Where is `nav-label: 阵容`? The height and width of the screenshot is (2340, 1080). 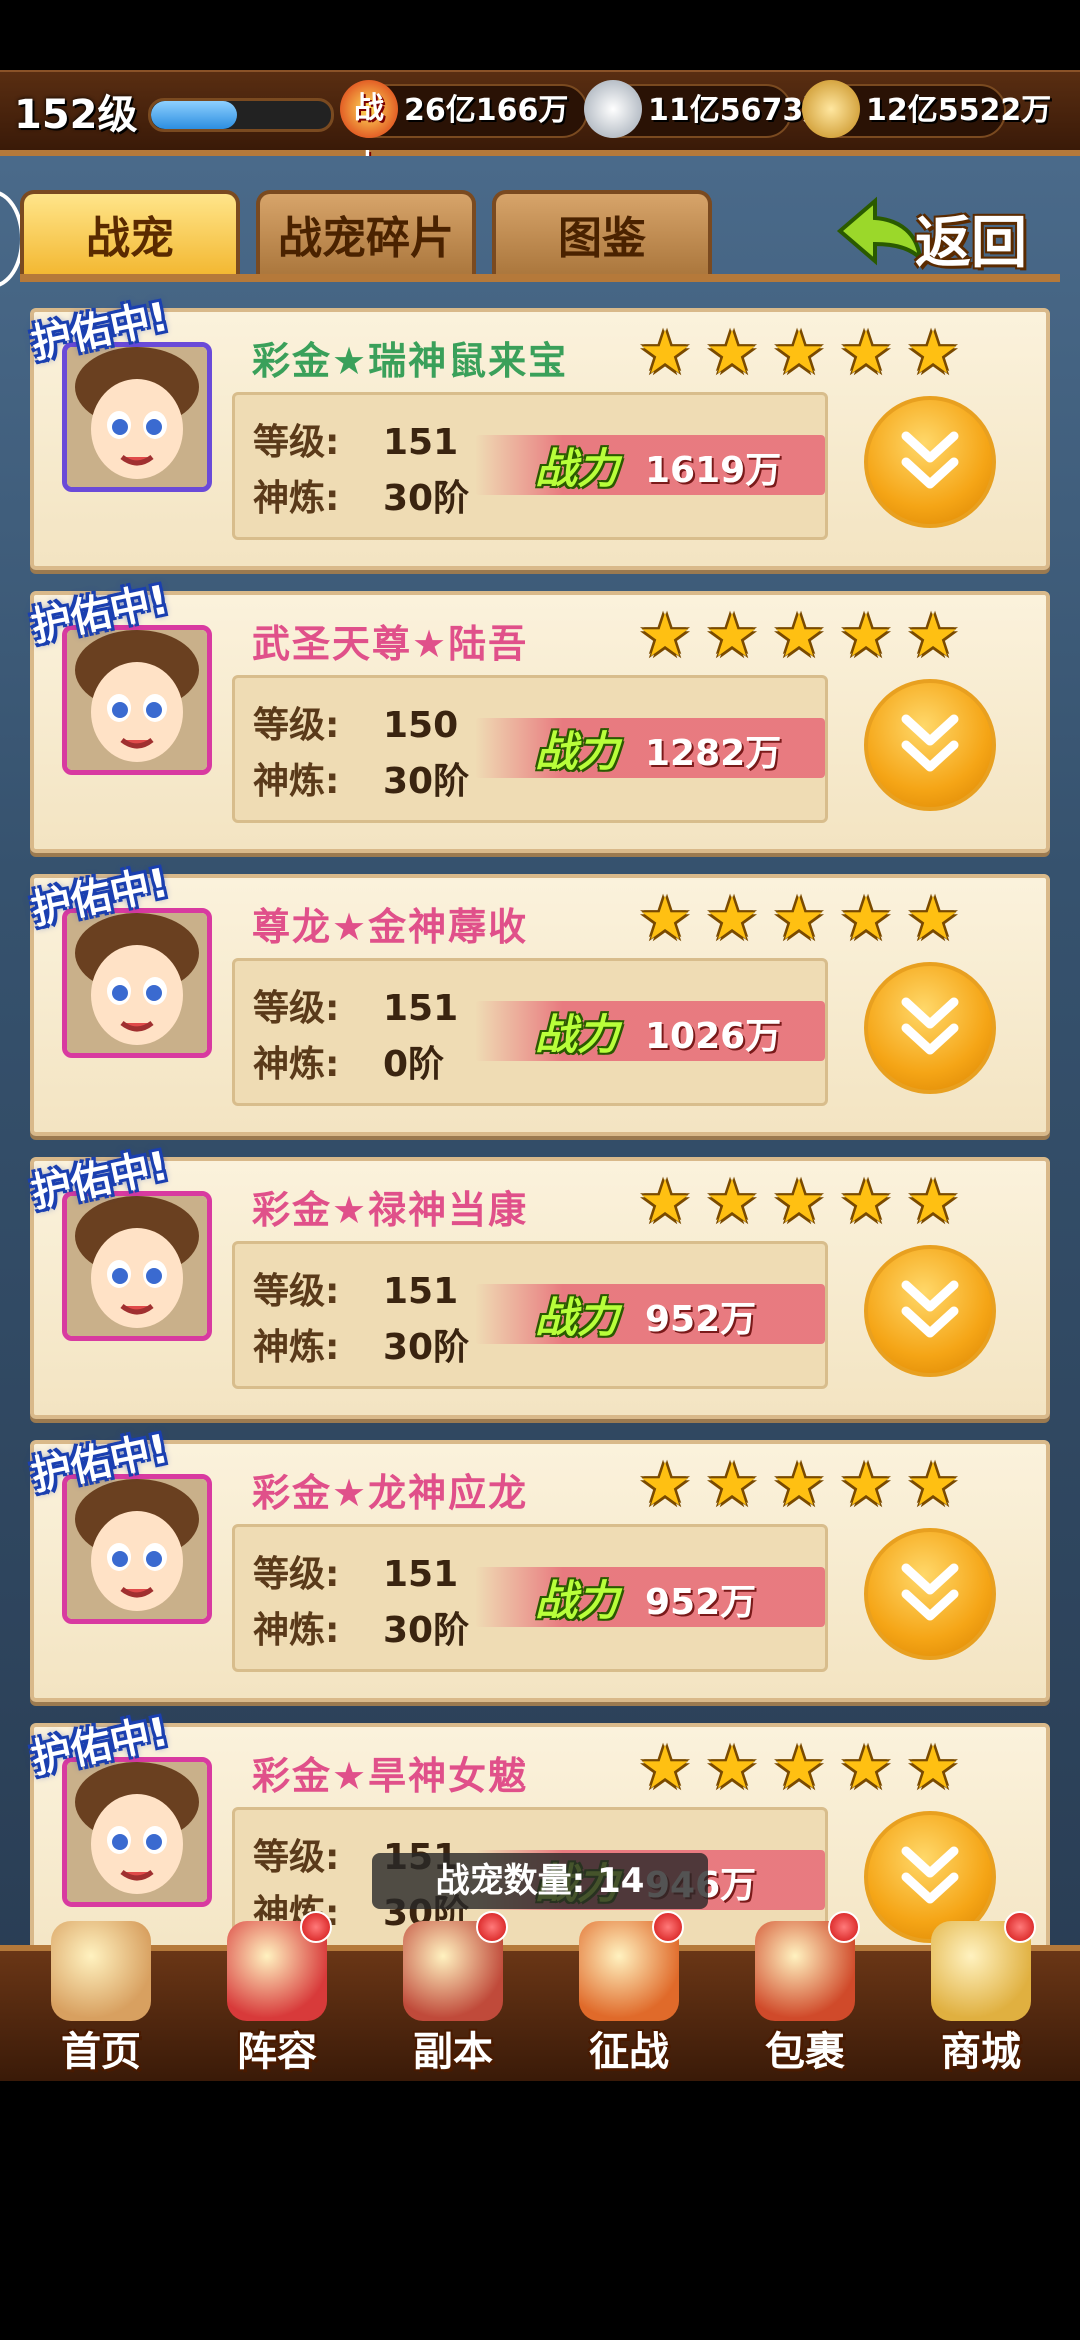
nav-label: 阵容 is located at coordinates (277, 2052).